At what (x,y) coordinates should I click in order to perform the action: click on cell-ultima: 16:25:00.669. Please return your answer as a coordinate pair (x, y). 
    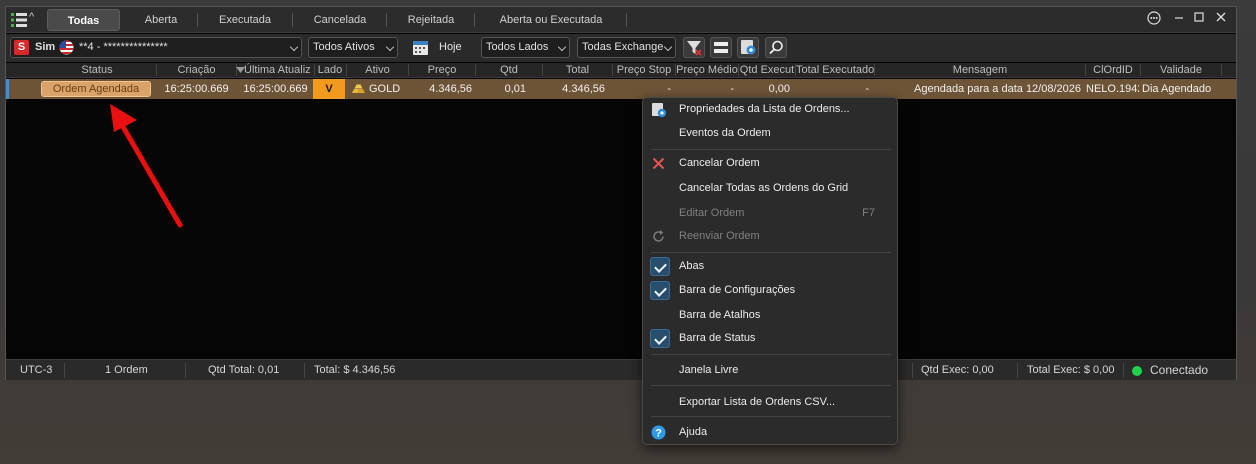
    Looking at the image, I should click on (275, 89).